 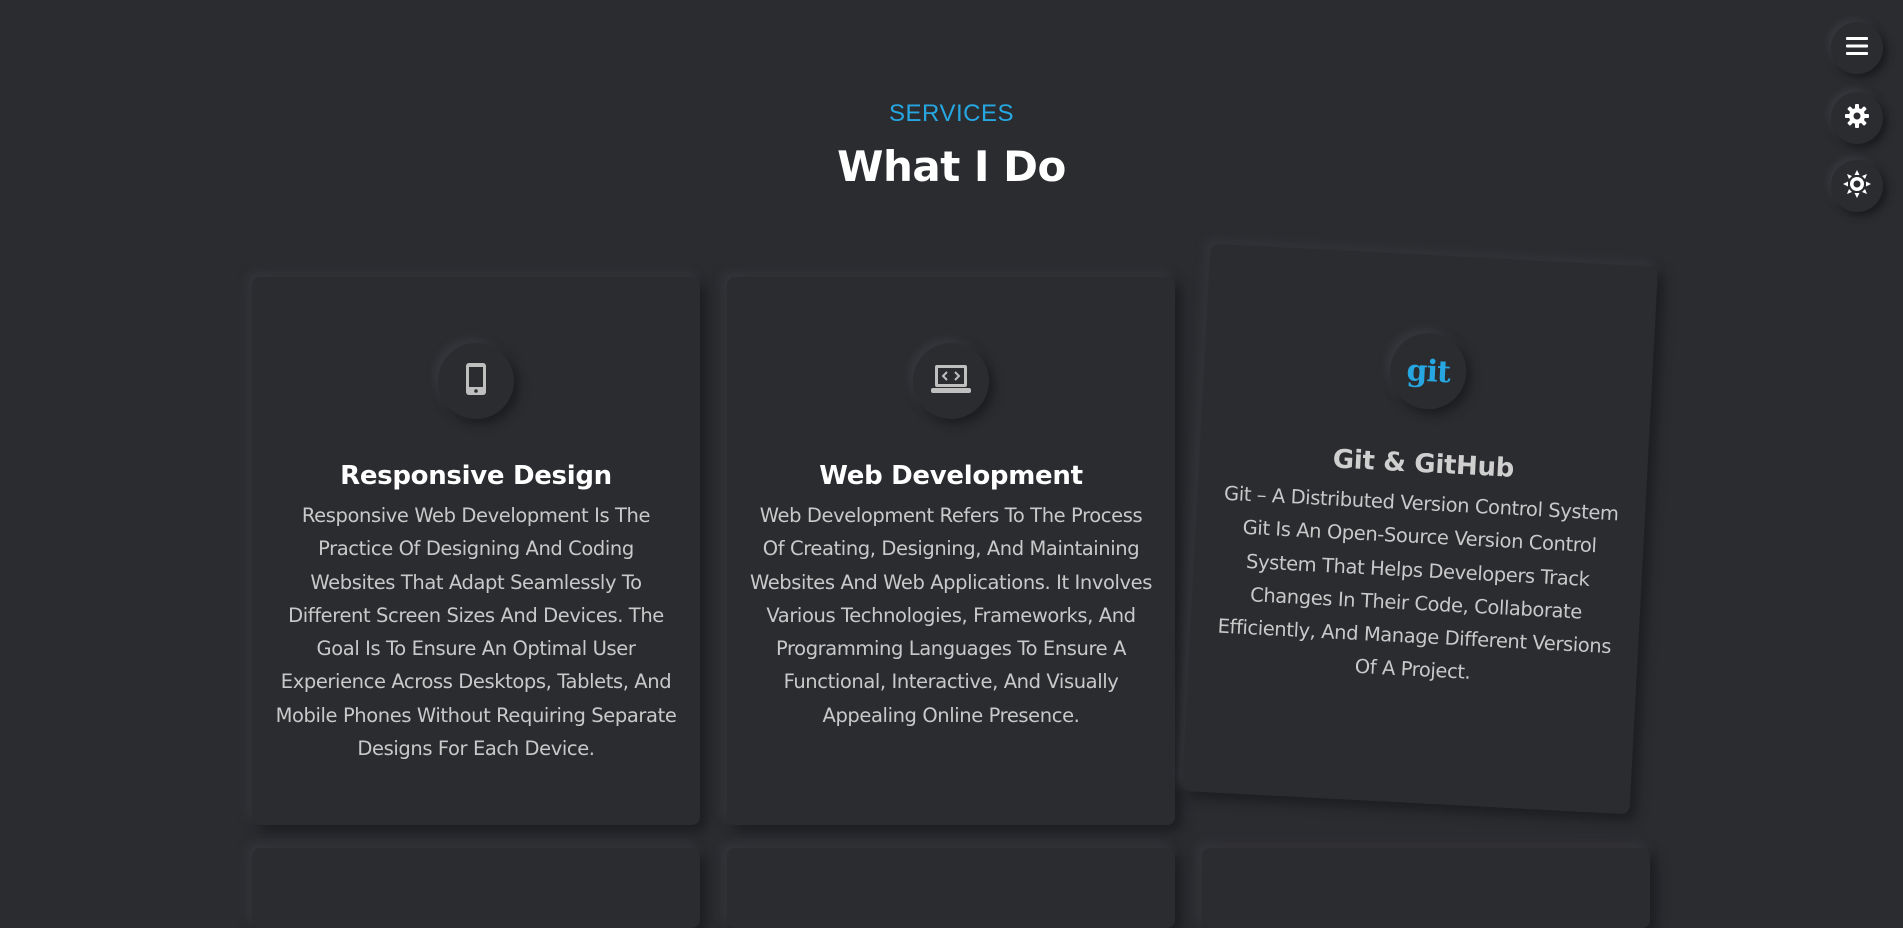 I want to click on scrollbar, so click(x=1901, y=448).